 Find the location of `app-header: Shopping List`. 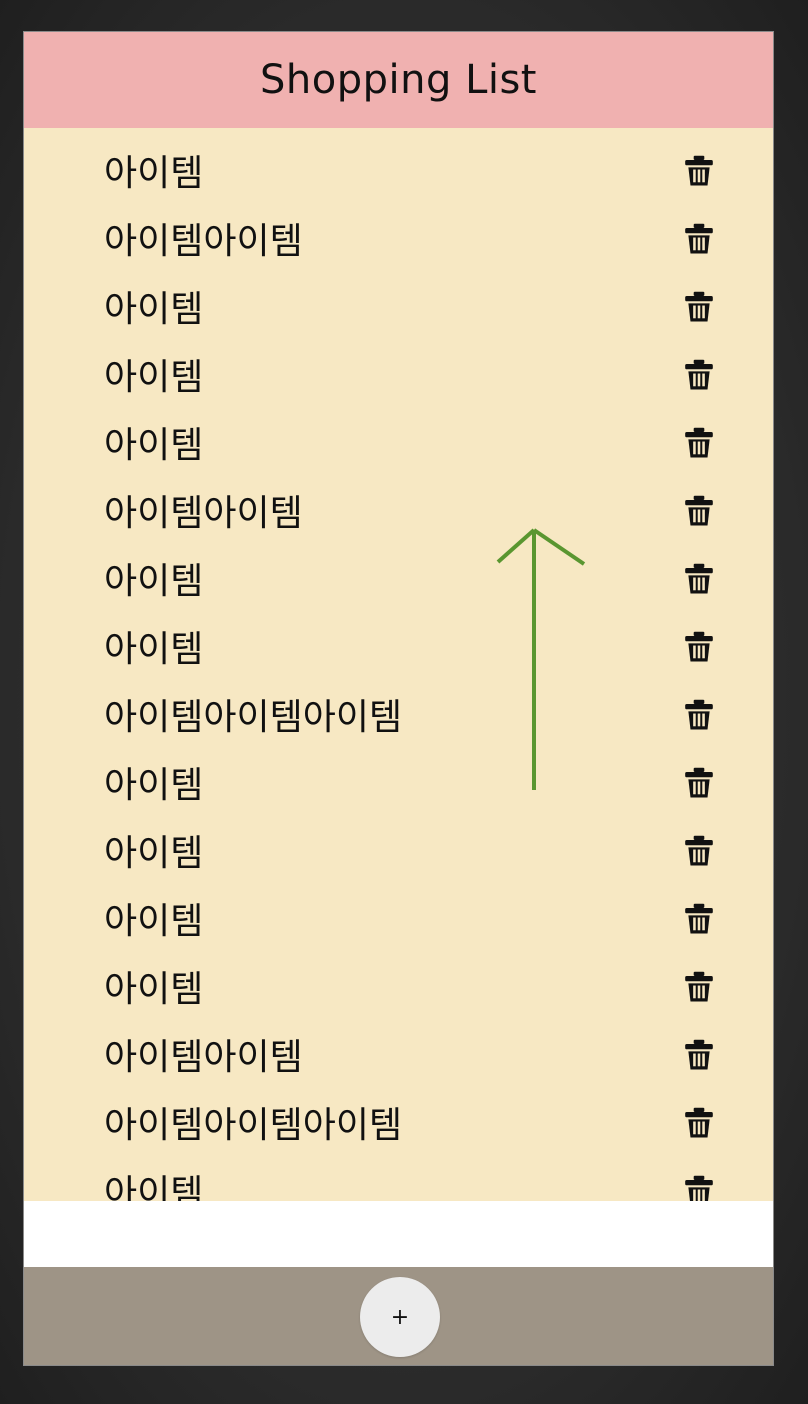

app-header: Shopping List is located at coordinates (398, 80).